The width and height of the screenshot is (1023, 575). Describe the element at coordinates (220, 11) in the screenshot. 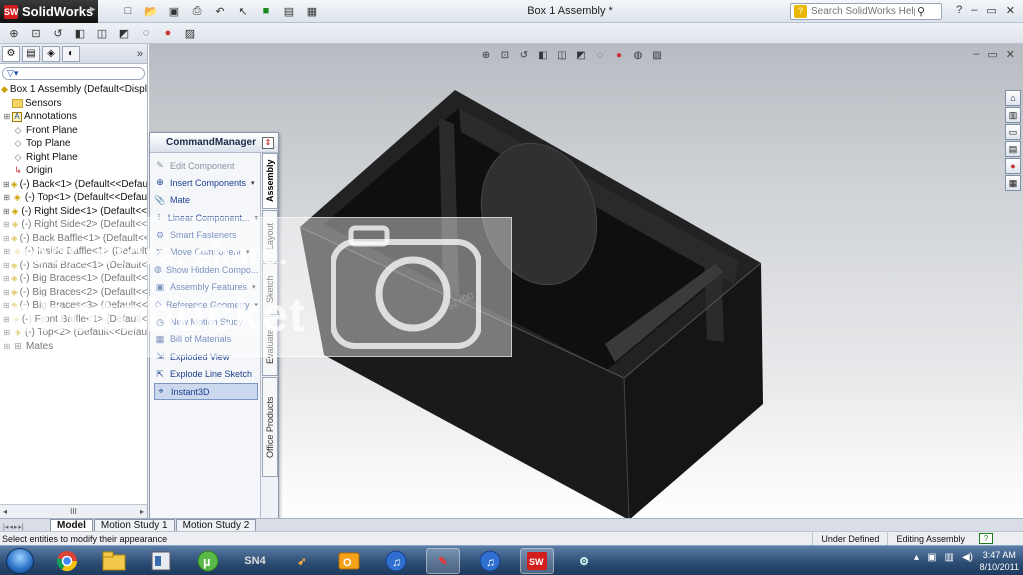

I see `undo-icon: ↶` at that location.